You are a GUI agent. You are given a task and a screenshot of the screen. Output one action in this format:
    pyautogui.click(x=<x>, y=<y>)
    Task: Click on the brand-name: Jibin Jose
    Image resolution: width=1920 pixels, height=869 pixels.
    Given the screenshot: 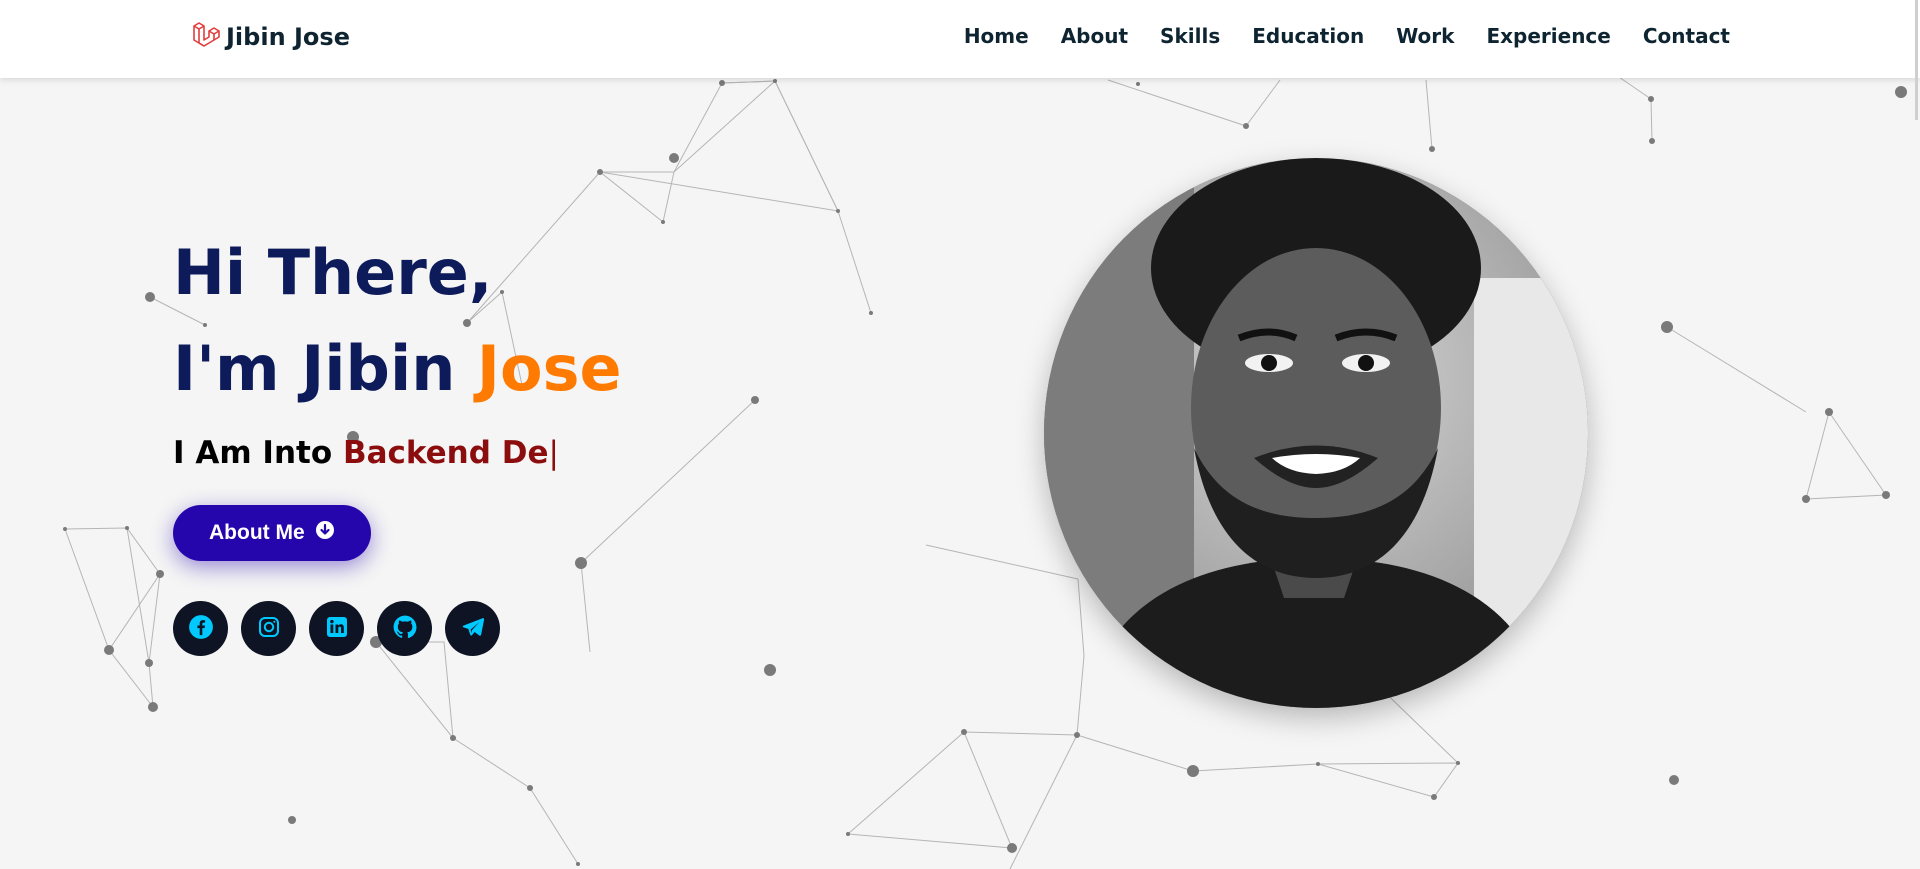 What is the action you would take?
    pyautogui.click(x=288, y=37)
    